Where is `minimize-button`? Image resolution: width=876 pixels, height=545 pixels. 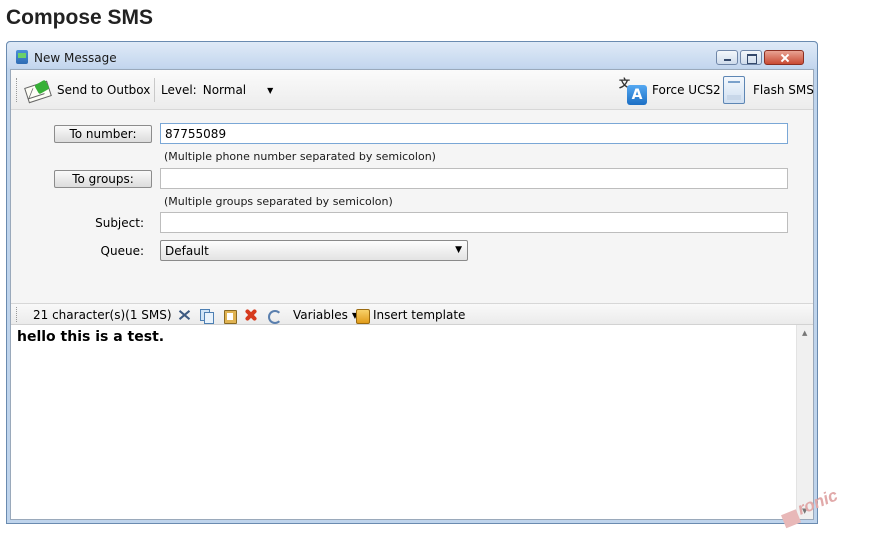 minimize-button is located at coordinates (727, 57).